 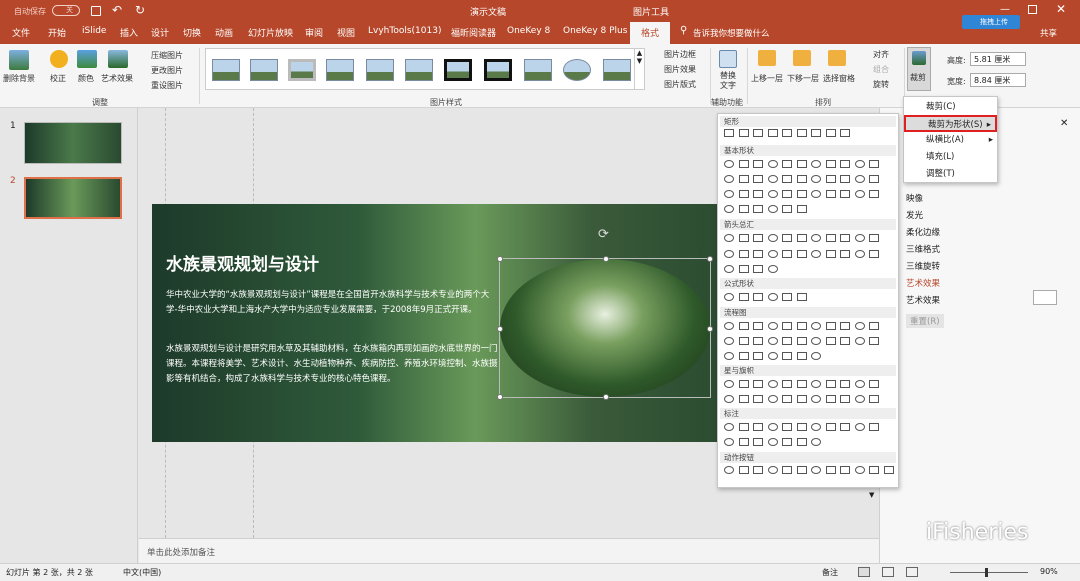 I want to click on zoom-thumb, so click(x=986, y=572).